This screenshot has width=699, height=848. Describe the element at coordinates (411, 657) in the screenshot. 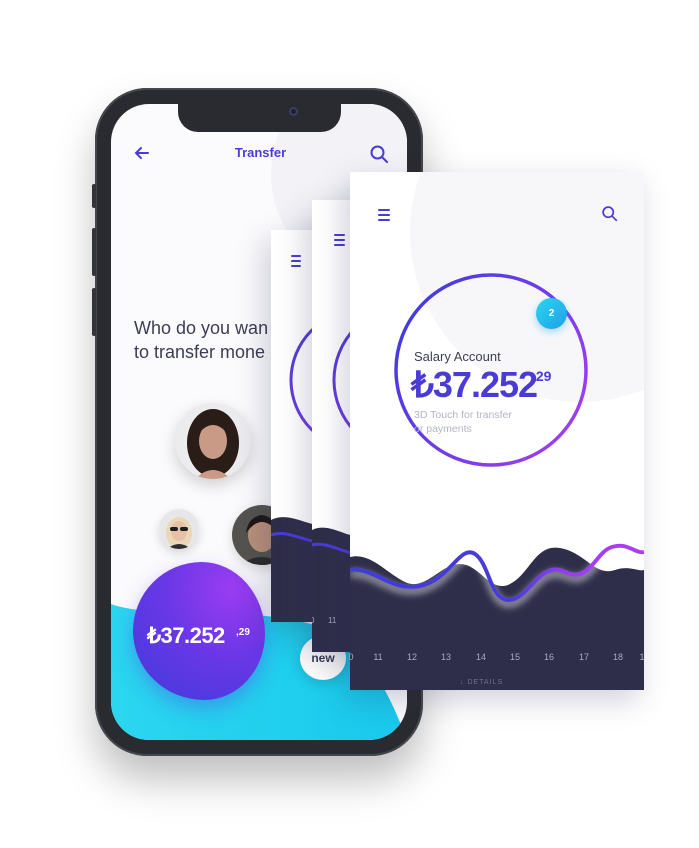

I see `x-axis-label: 12` at that location.